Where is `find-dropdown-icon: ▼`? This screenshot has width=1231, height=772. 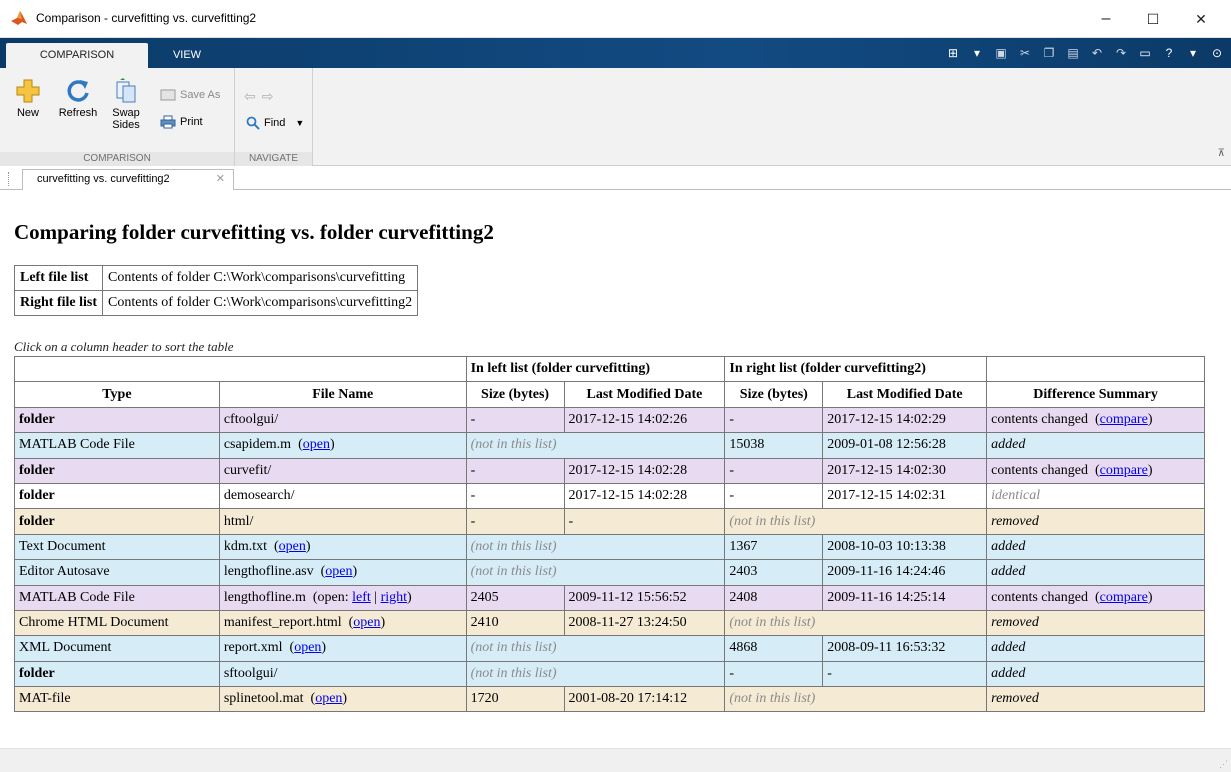 find-dropdown-icon: ▼ is located at coordinates (299, 123).